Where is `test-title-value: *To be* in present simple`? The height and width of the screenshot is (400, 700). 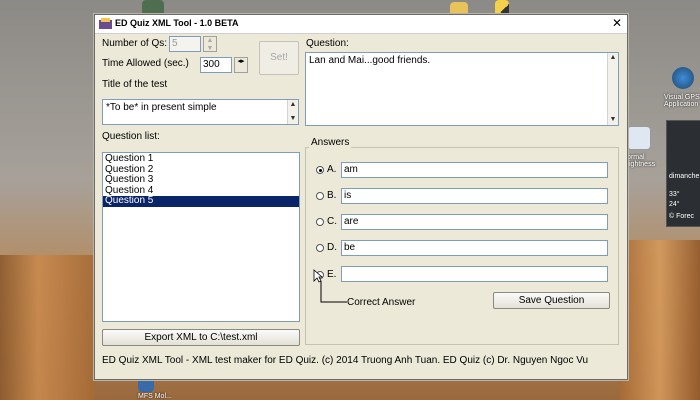 test-title-value: *To be* in present simple is located at coordinates (161, 107).